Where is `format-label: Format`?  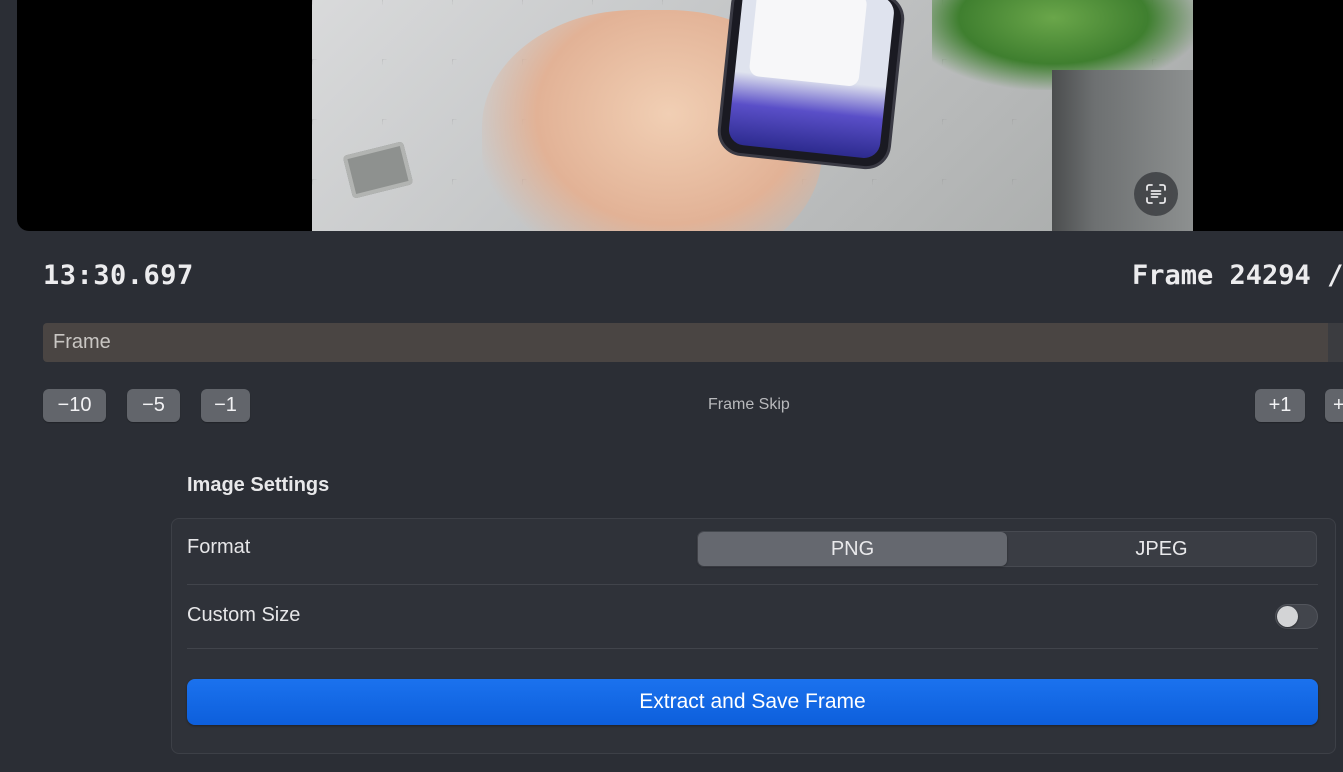
format-label: Format is located at coordinates (219, 547).